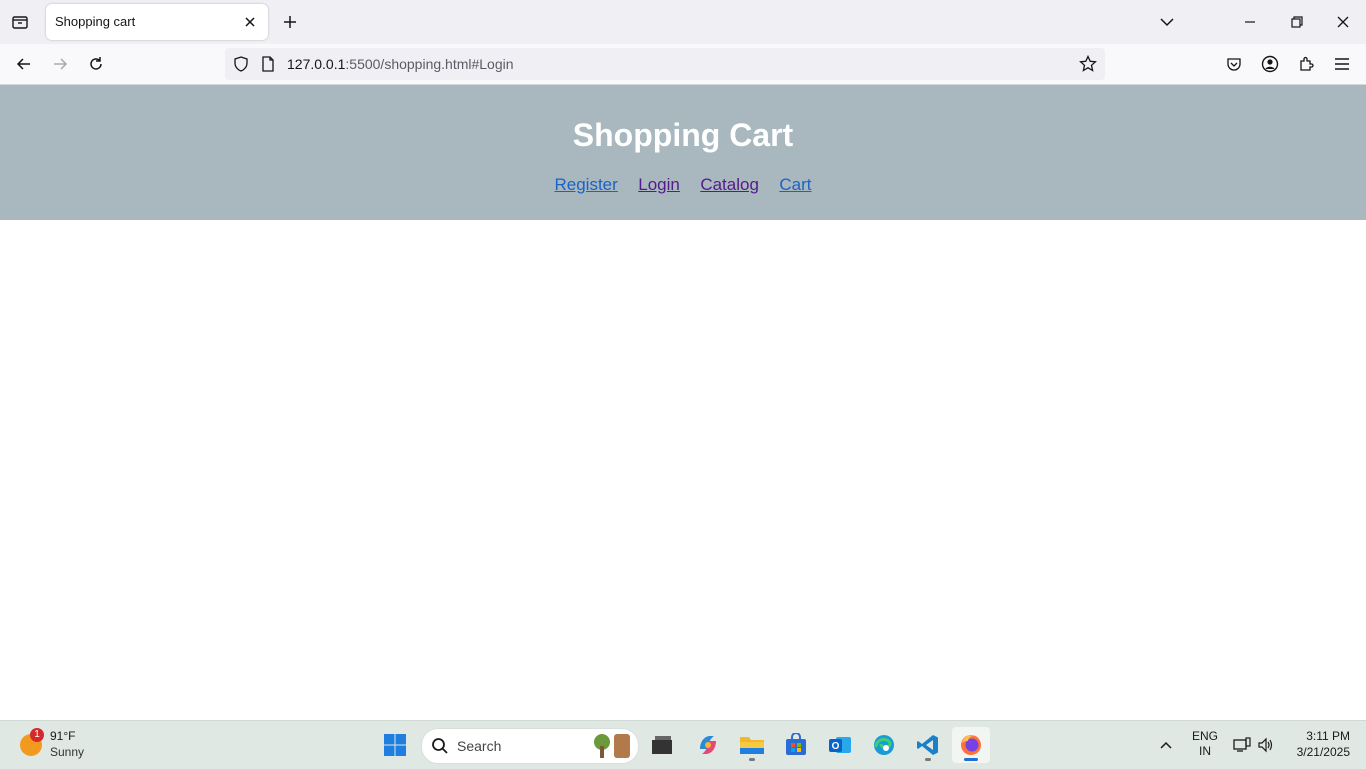  I want to click on weather-widget: 1 91°F Sunny, so click(68, 745).